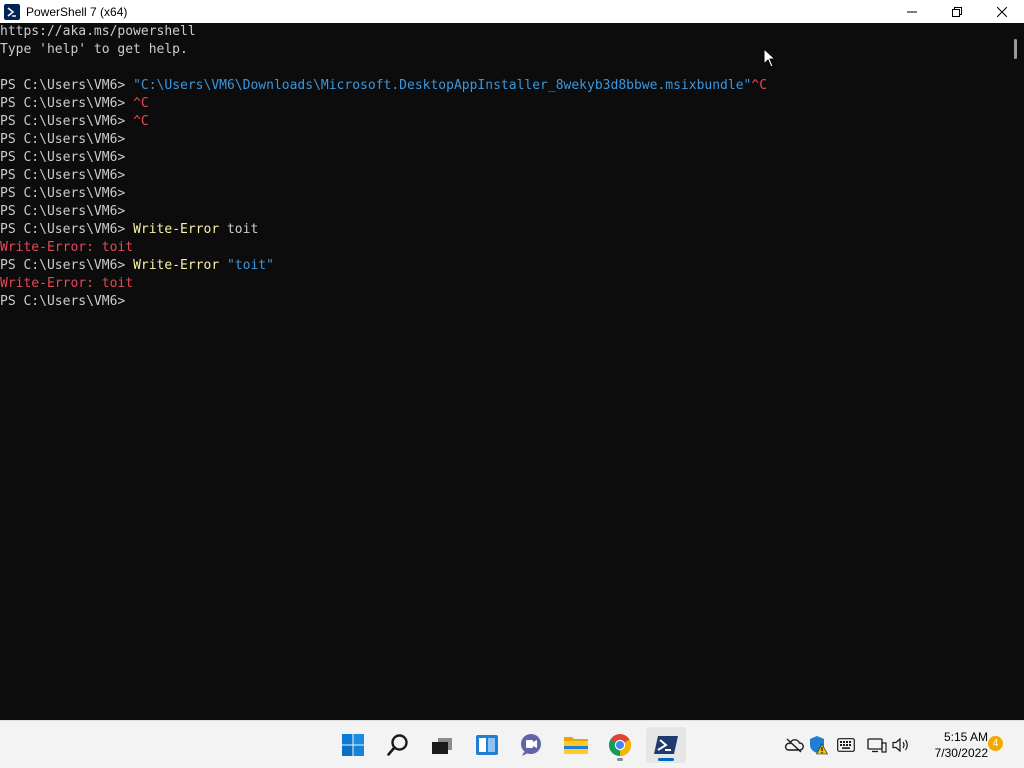 The height and width of the screenshot is (768, 1024). What do you see at coordinates (503, 32) in the screenshot?
I see `console-line: https://aka.ms/powershell` at bounding box center [503, 32].